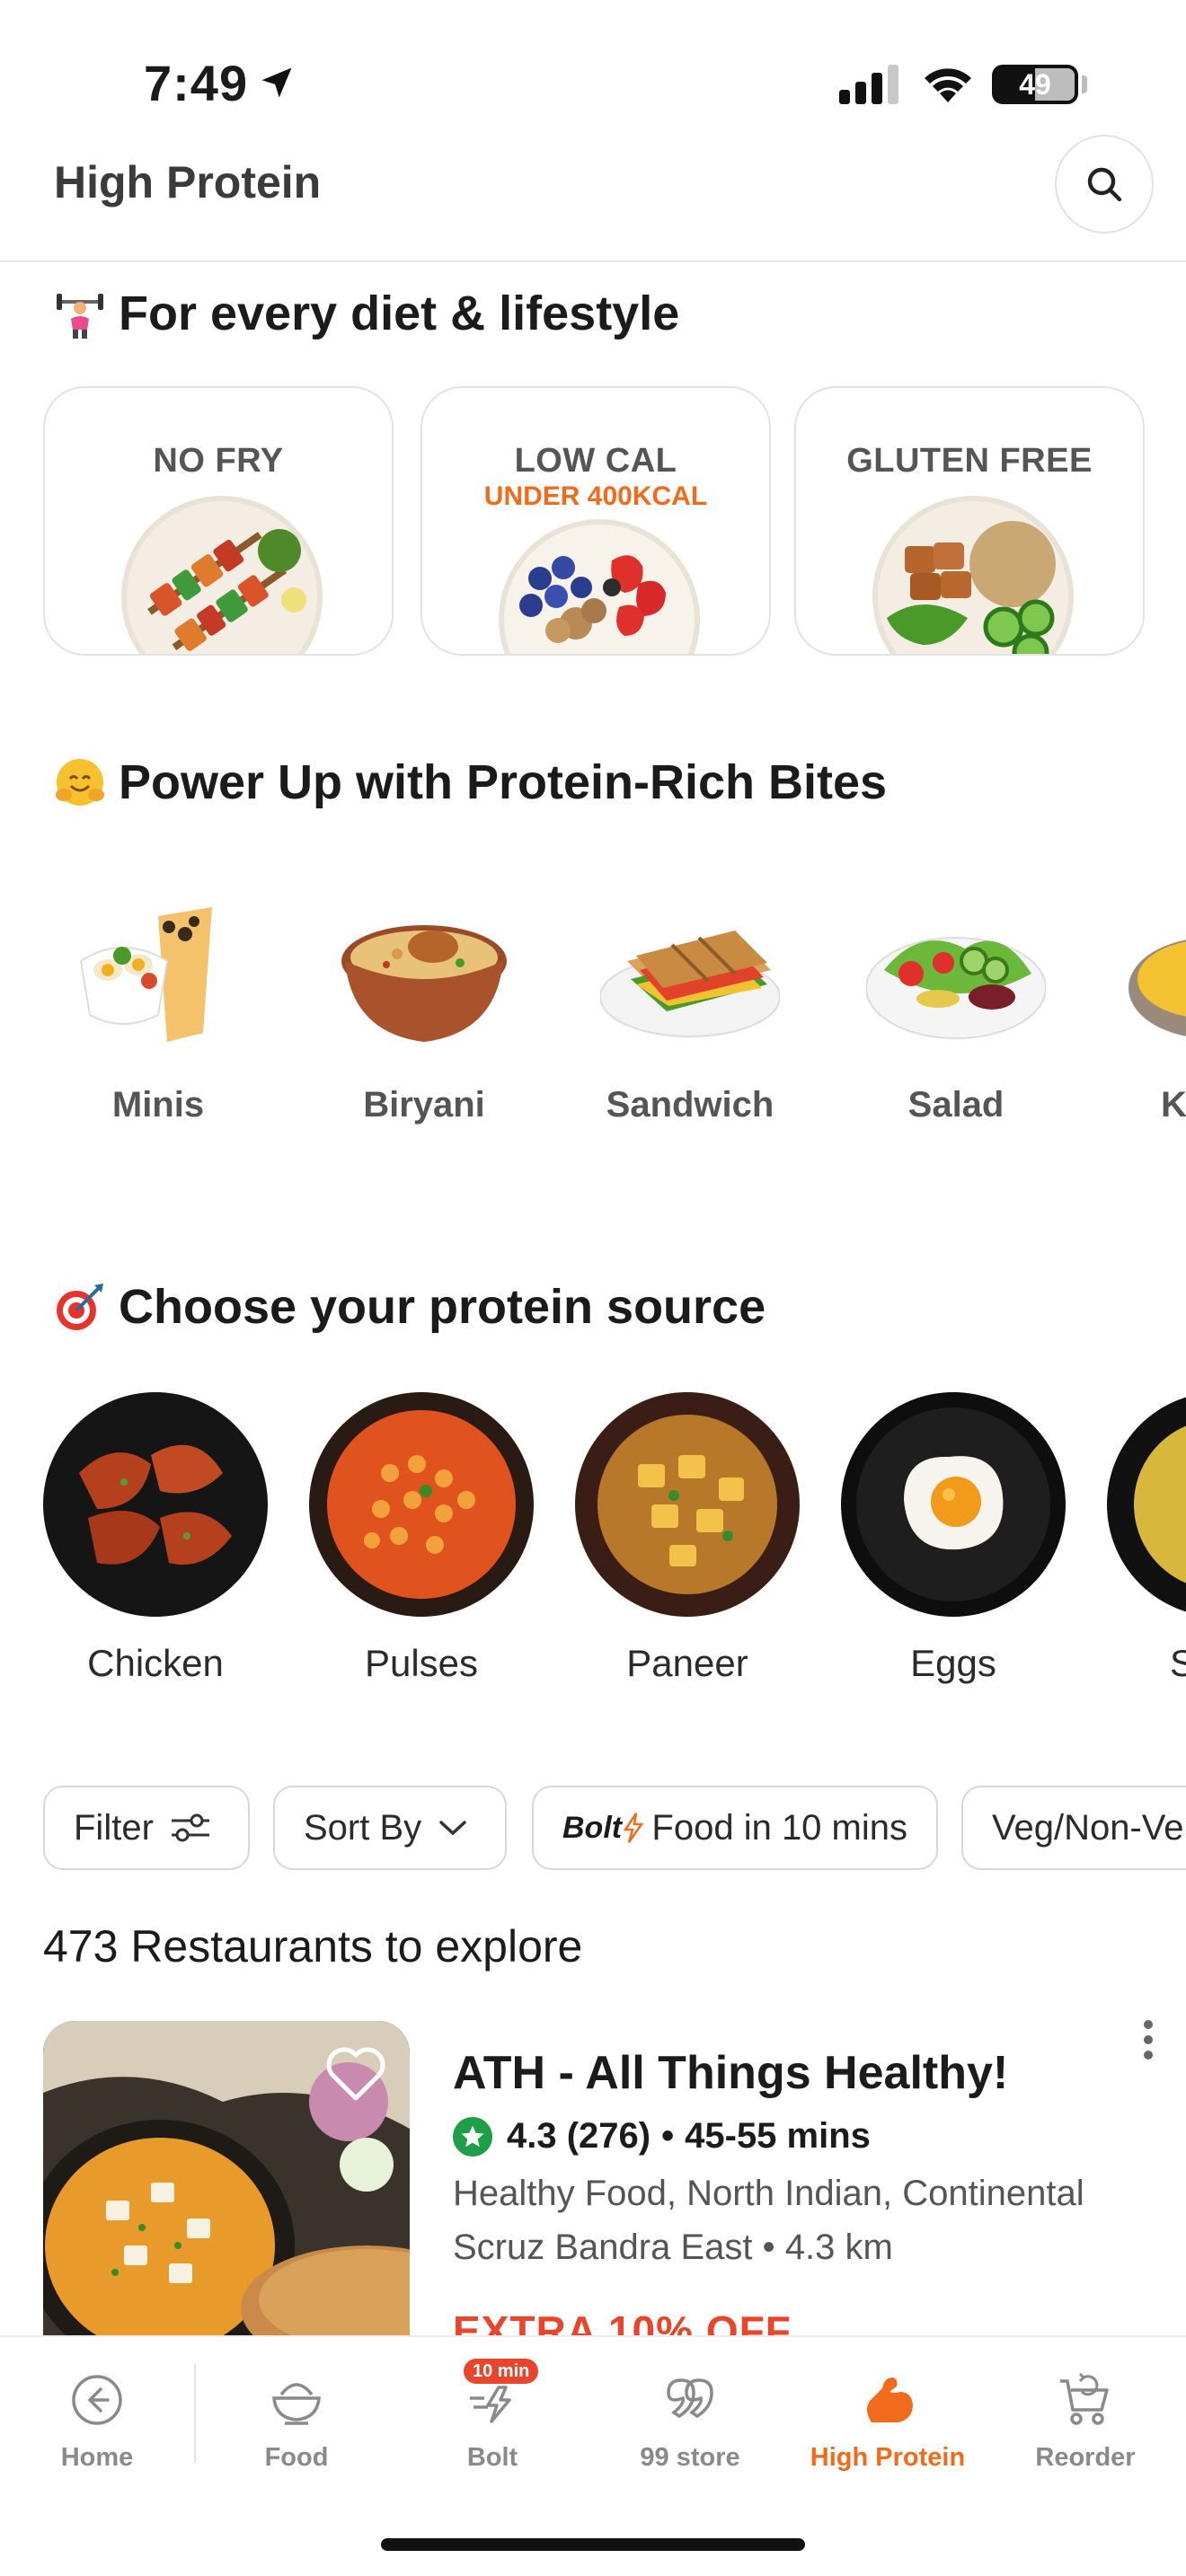  I want to click on category-label: Kl, so click(1173, 1105).